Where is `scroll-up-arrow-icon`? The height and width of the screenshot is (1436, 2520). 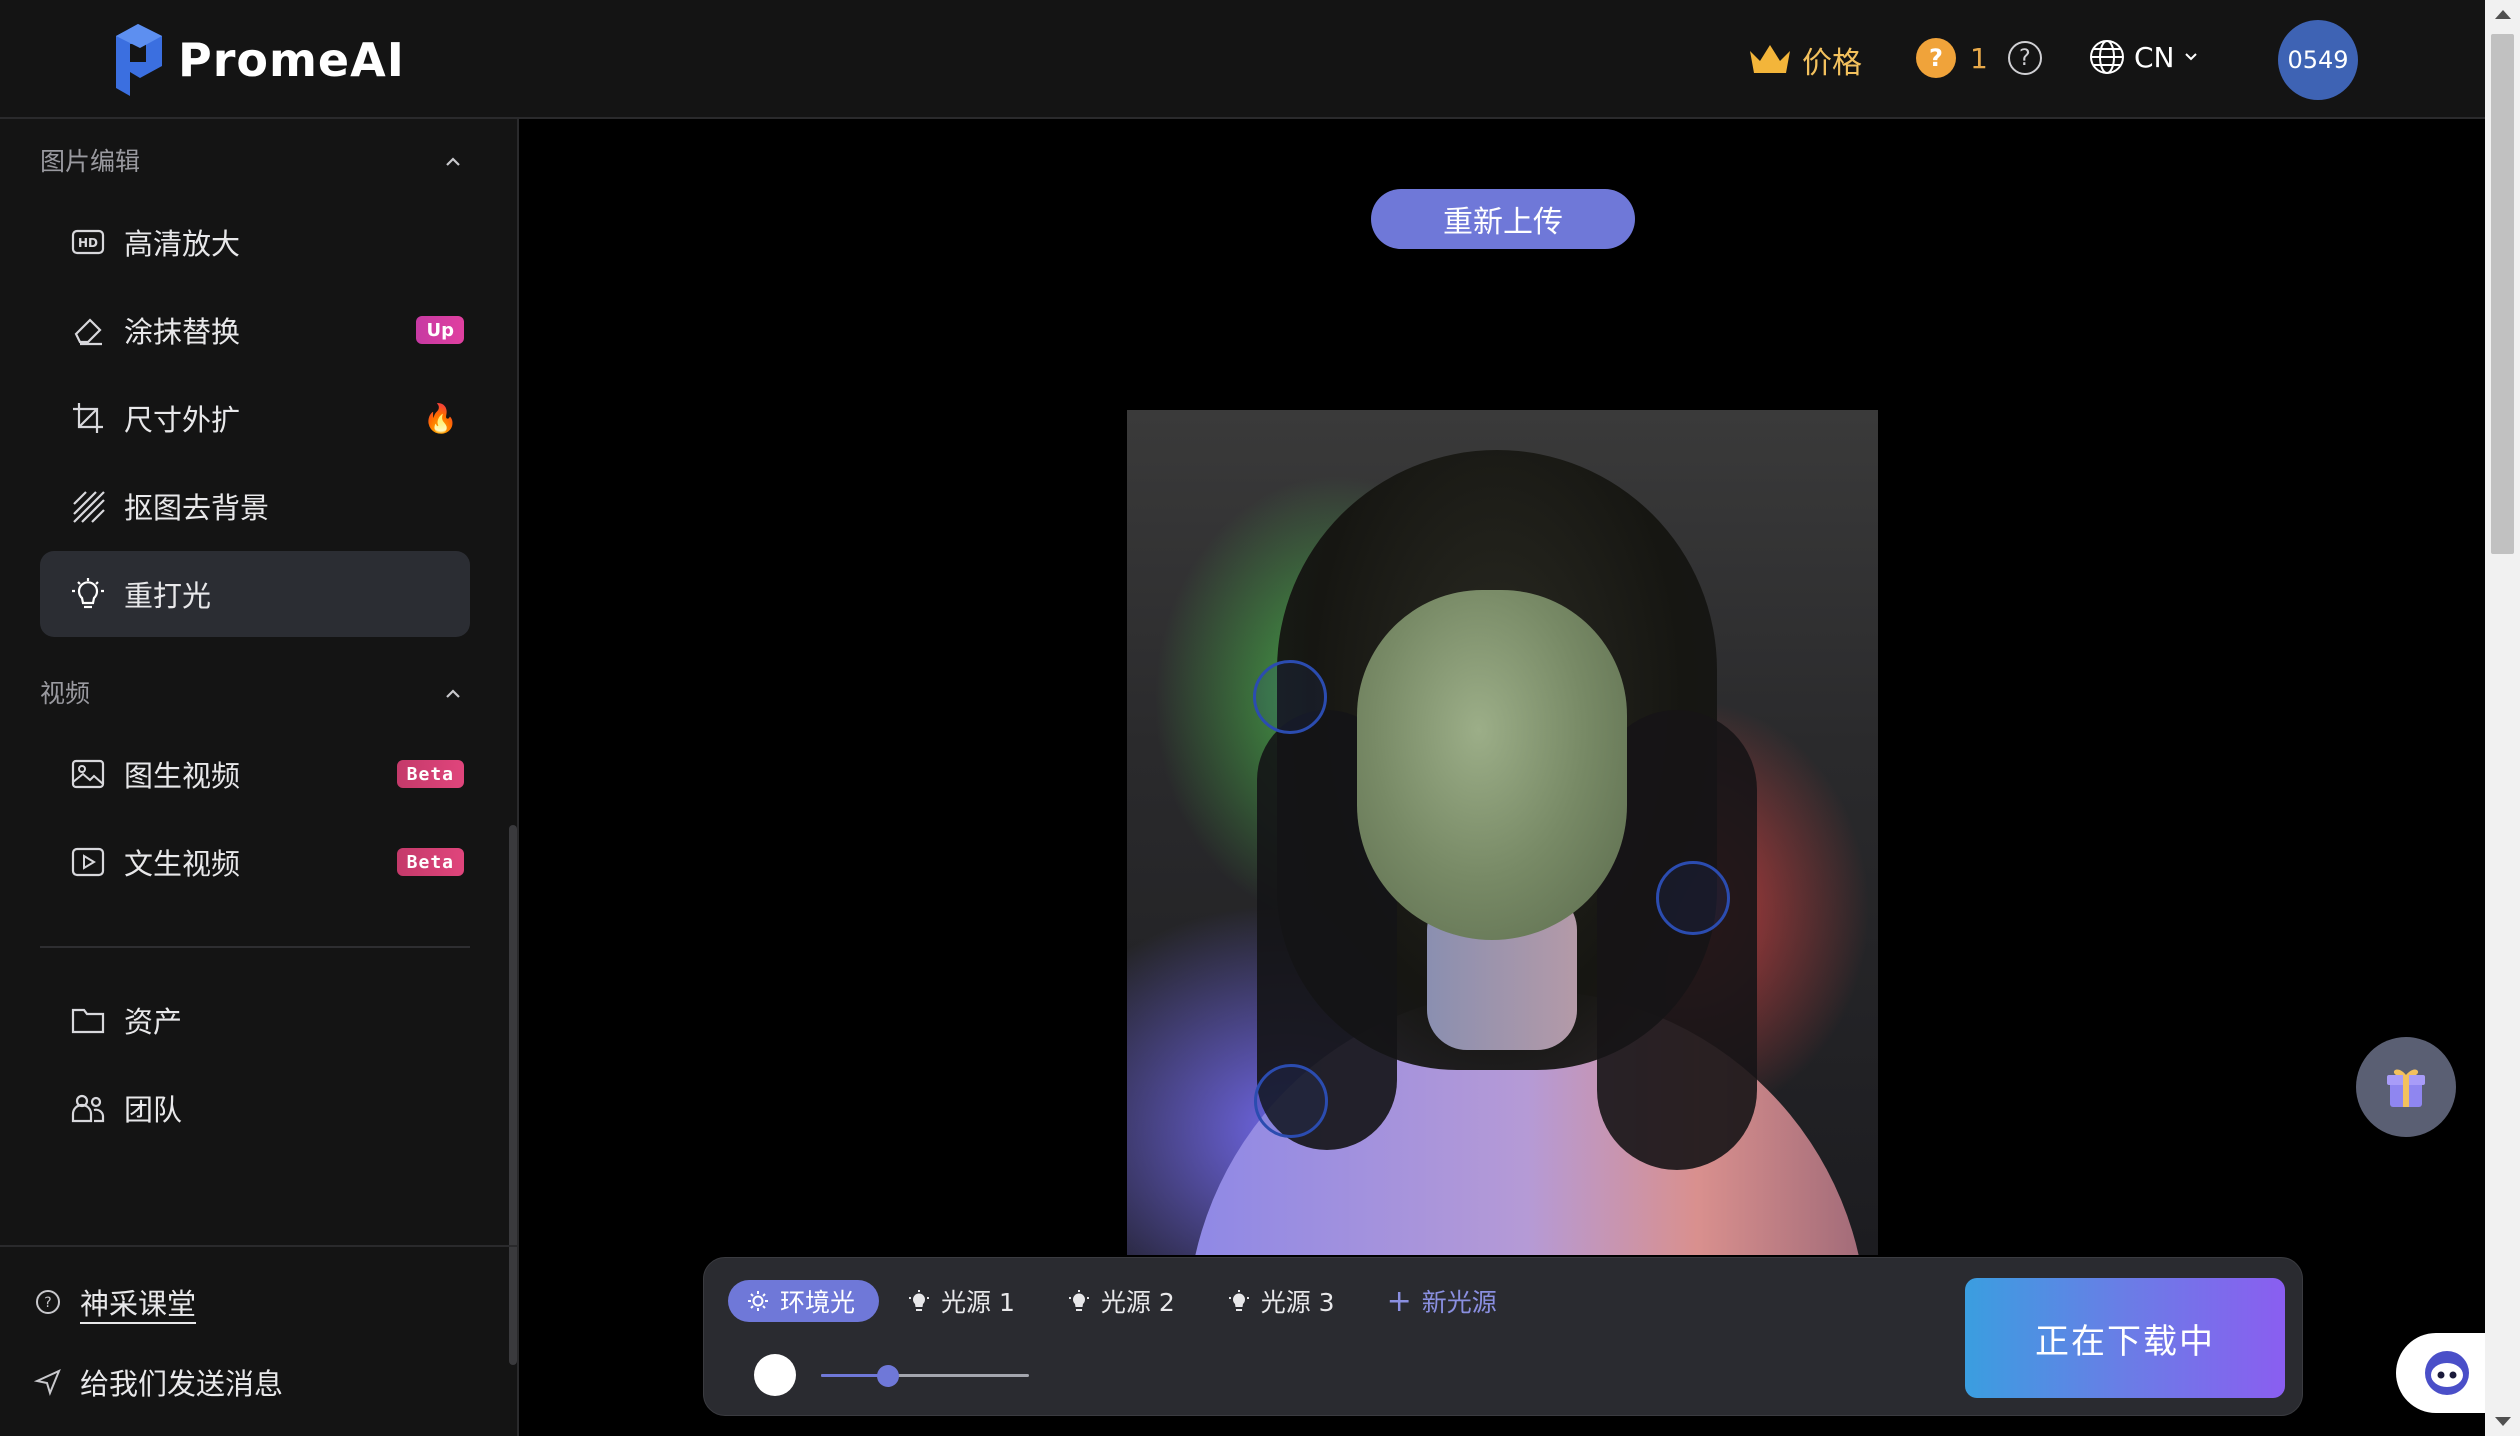 scroll-up-arrow-icon is located at coordinates (2503, 14).